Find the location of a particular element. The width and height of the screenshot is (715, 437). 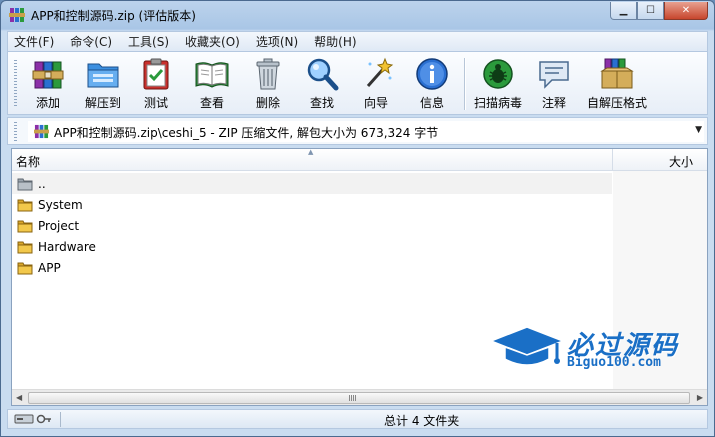

title-bar: APP和控制源码.zip (评估版本) ▁ ☐ ✕ is located at coordinates (357, 15).